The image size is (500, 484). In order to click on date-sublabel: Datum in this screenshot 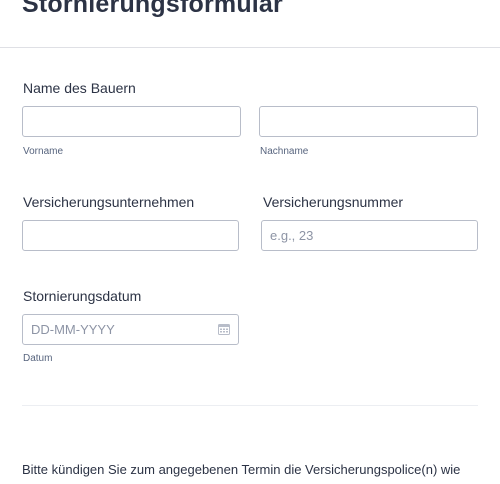, I will do `click(38, 358)`.